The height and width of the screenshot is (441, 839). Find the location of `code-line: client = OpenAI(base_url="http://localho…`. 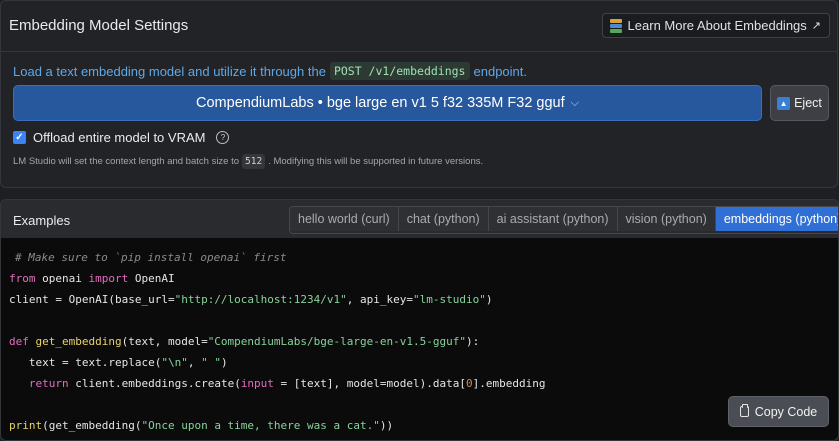

code-line: client = OpenAI(base_url="http://localho… is located at coordinates (251, 299).